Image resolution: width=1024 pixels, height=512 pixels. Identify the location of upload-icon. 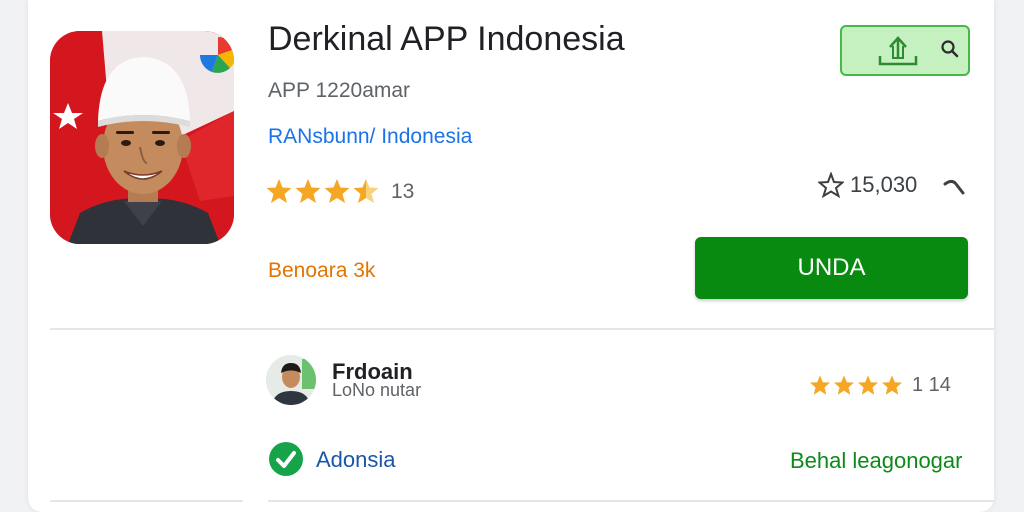
(898, 54).